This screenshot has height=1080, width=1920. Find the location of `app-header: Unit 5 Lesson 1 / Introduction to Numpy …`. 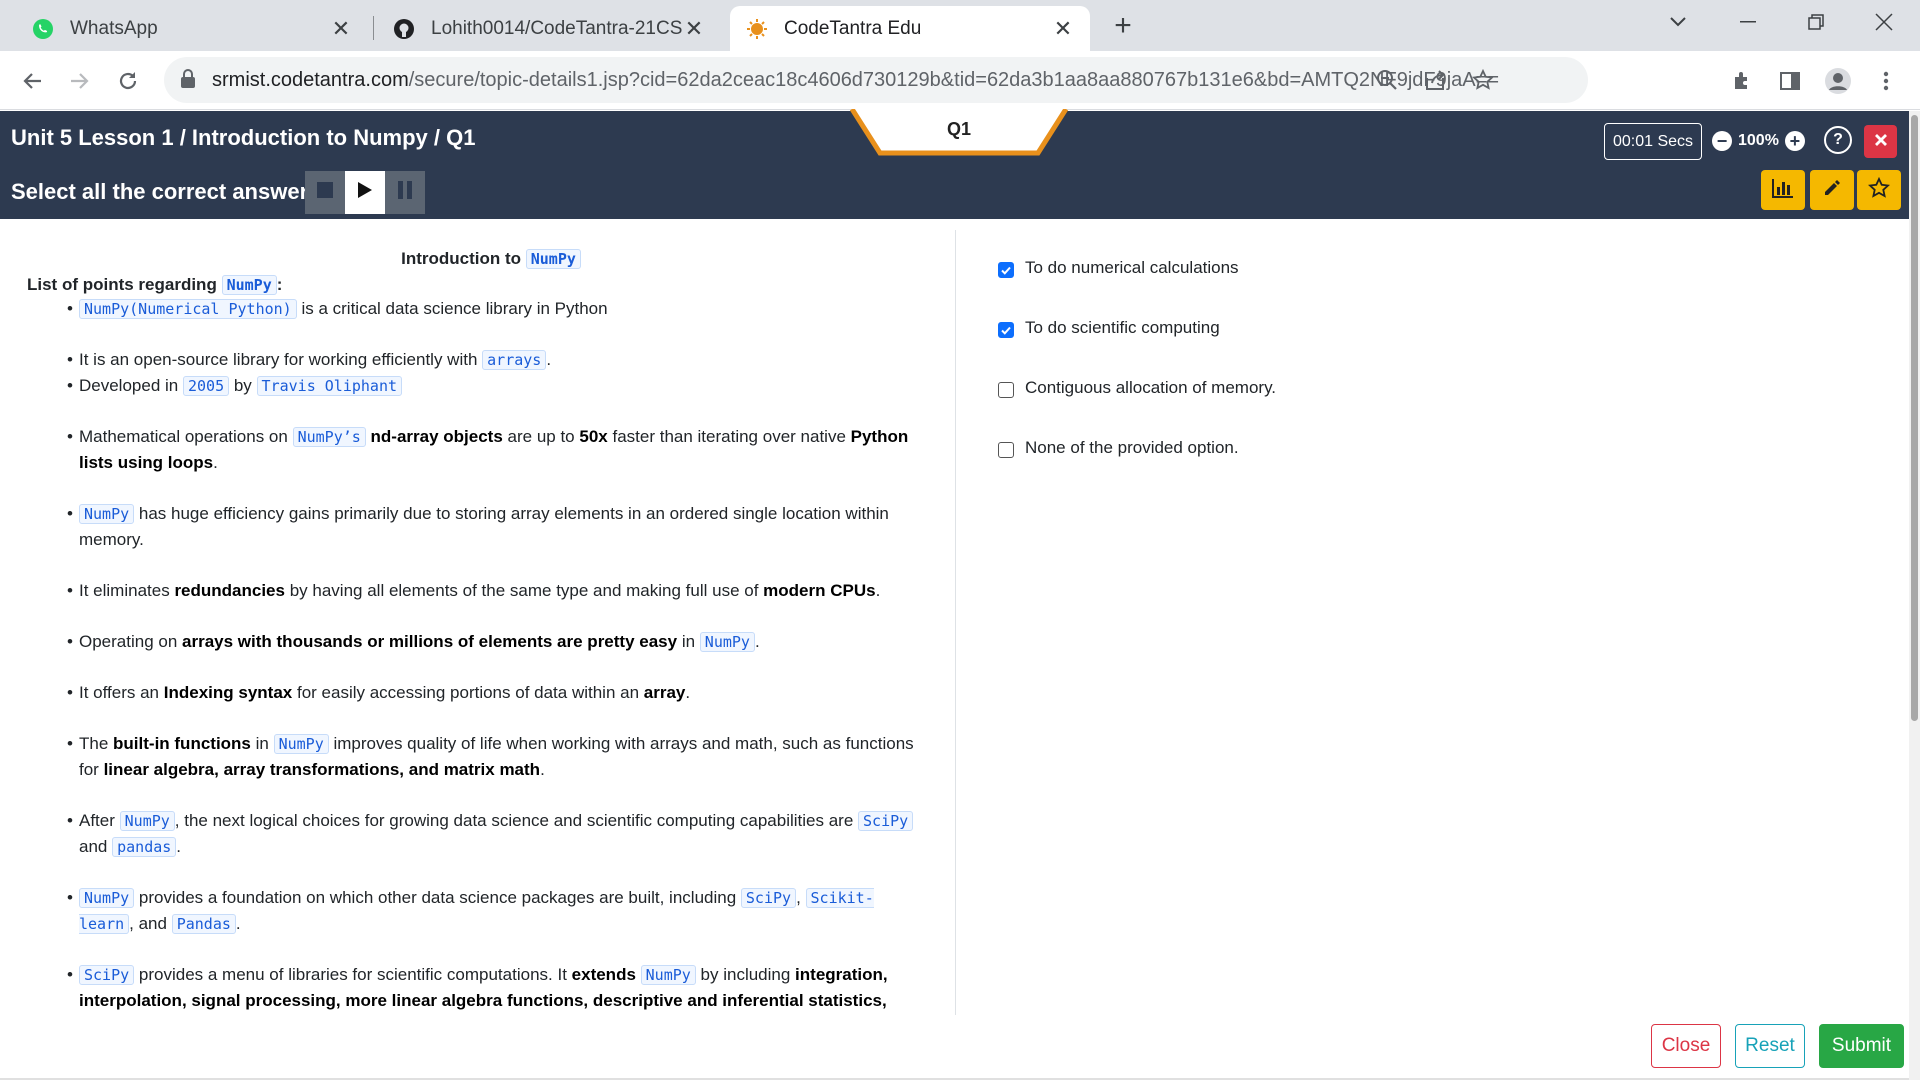

app-header: Unit 5 Lesson 1 / Introduction to Numpy … is located at coordinates (954, 164).